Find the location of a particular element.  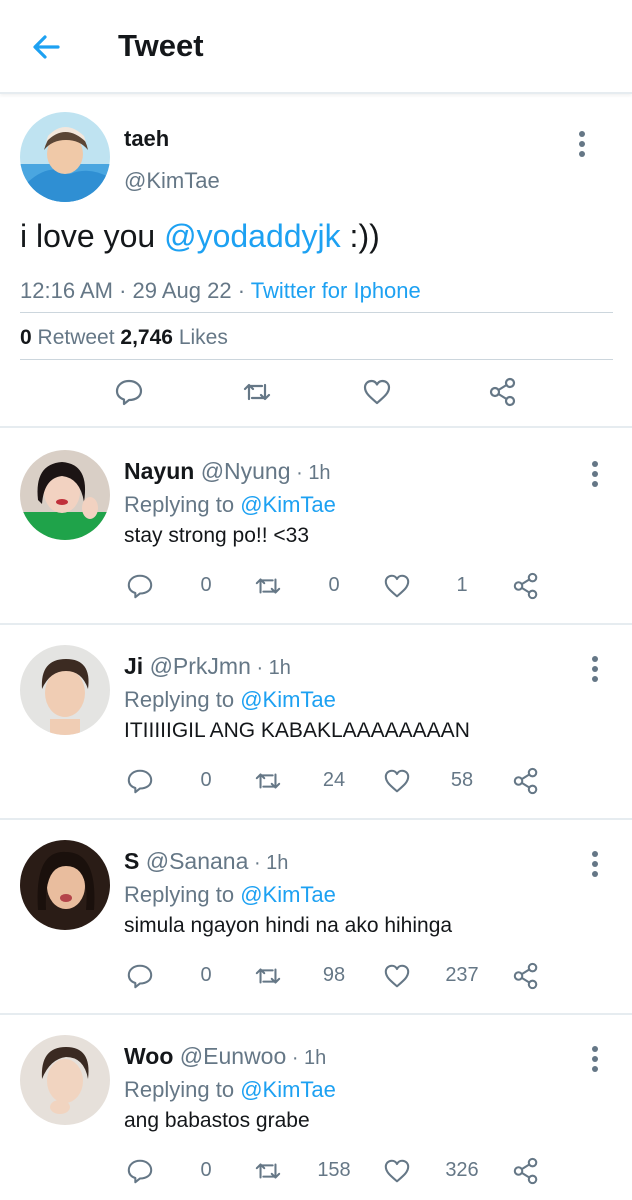

tweet-text-prefix: i love you is located at coordinates (92, 236).